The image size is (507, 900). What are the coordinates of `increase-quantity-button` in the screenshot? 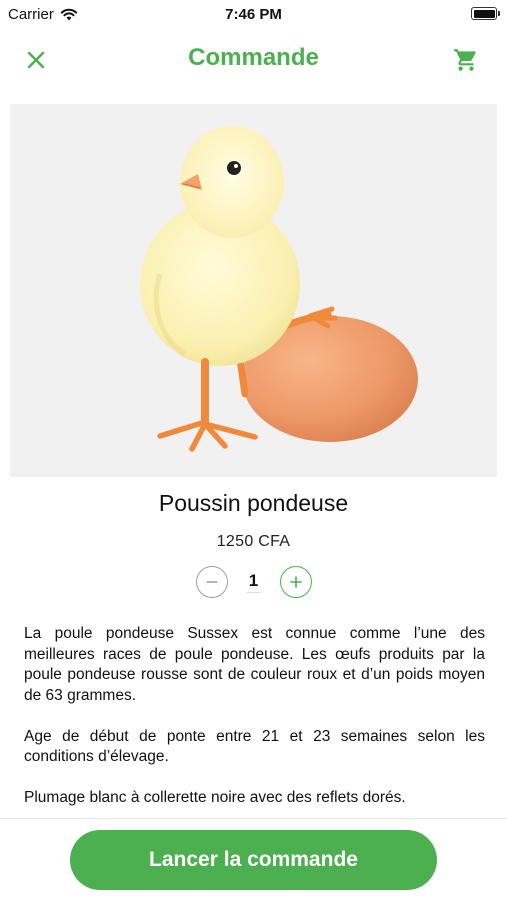 It's located at (295, 582).